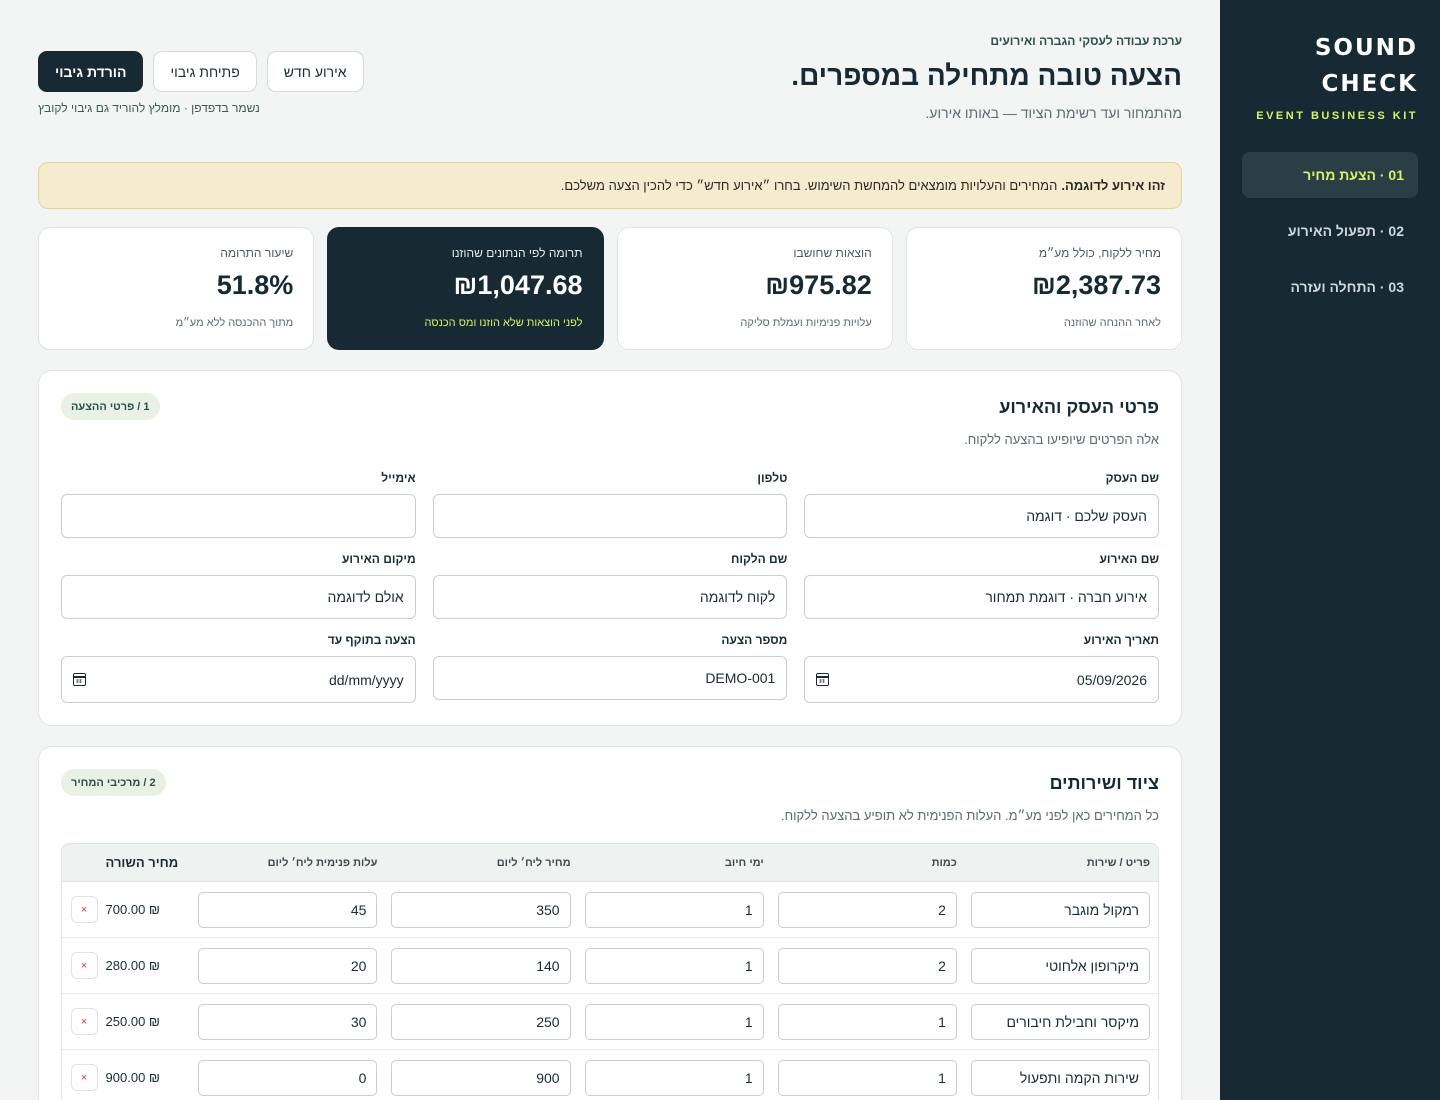 Image resolution: width=1440 pixels, height=1100 pixels. Describe the element at coordinates (610, 516) in the screenshot. I see `phone-input` at that location.